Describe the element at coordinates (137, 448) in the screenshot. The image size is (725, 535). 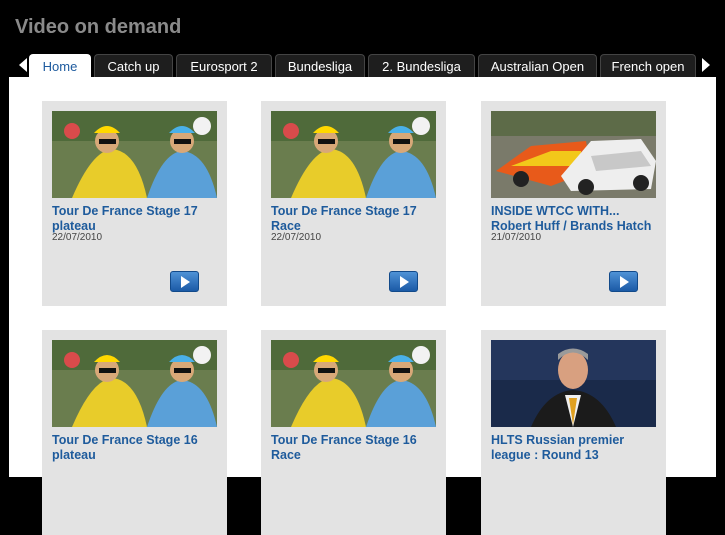
I see `video-title: Tour De France Stage 16 plateau` at that location.